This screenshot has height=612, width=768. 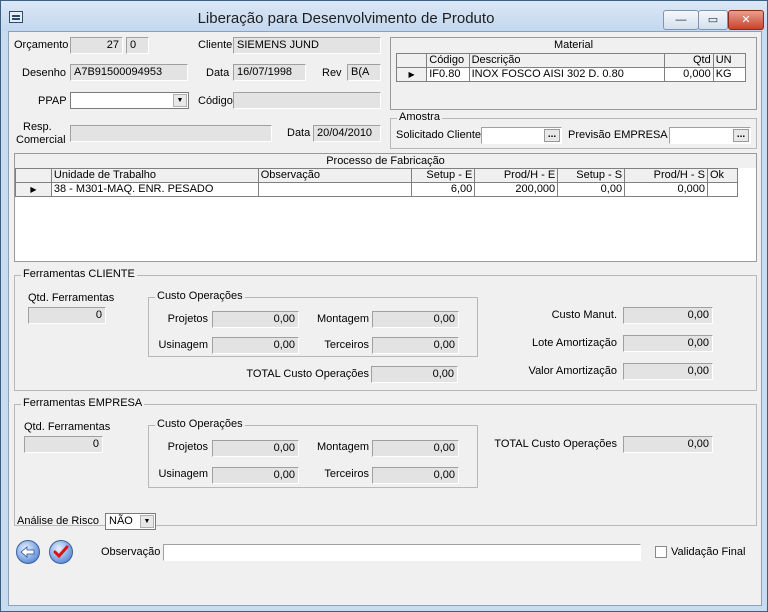 What do you see at coordinates (729, 60) in the screenshot?
I see `material-col-un: UN` at bounding box center [729, 60].